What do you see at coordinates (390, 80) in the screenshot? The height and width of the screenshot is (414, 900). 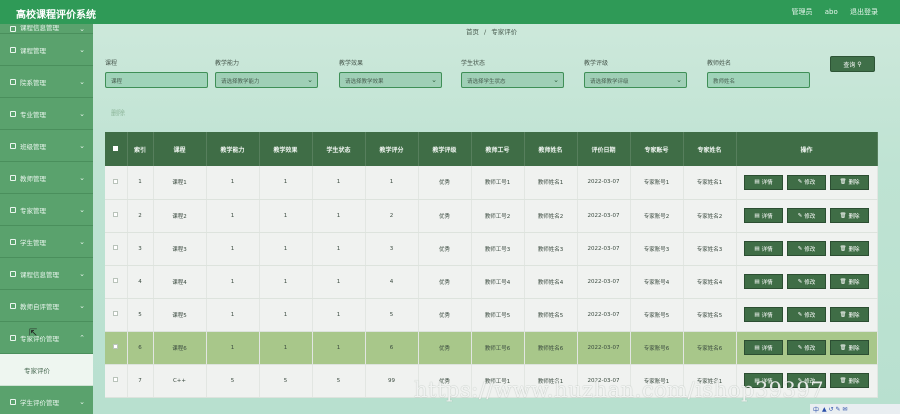 I see `effect-select: 请选择教学效果 ⌄` at bounding box center [390, 80].